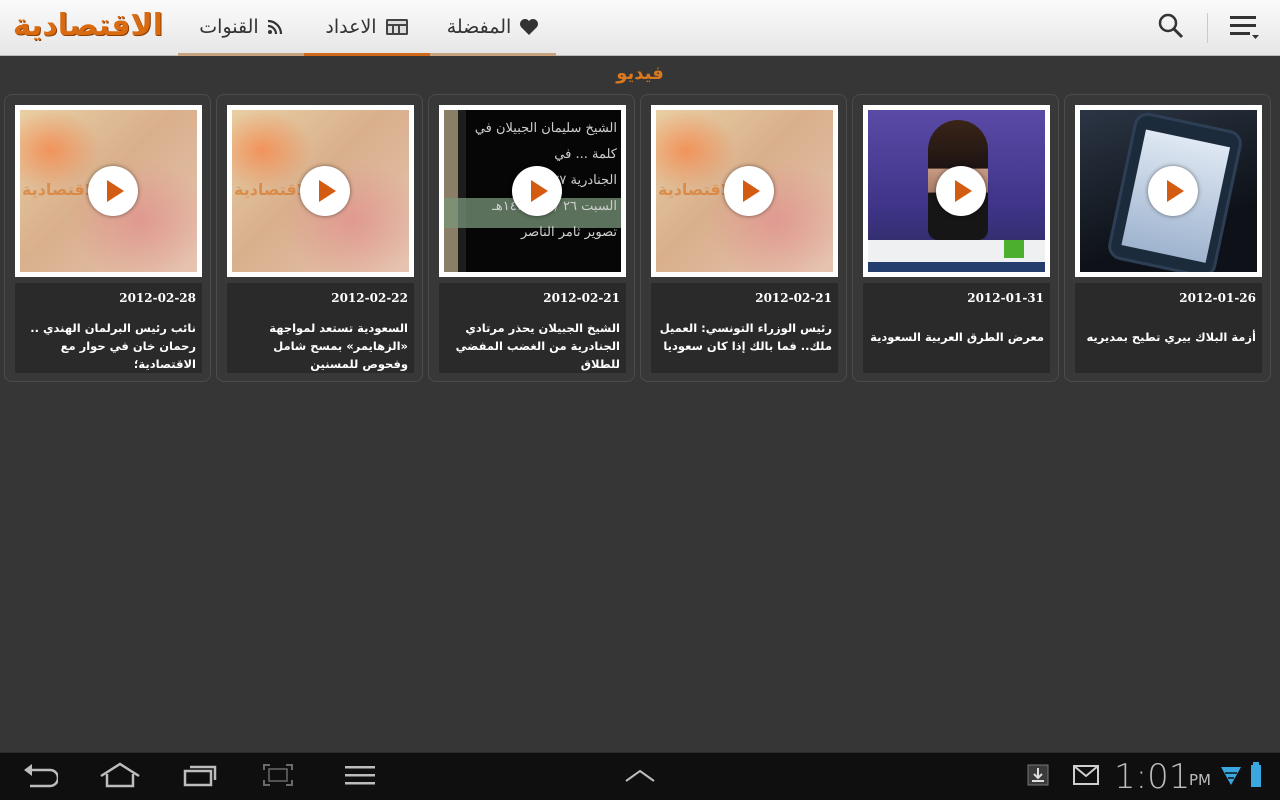  I want to click on app-bar: الاقتصادية القنوات الاعداد المفضلة, so click(640, 28).